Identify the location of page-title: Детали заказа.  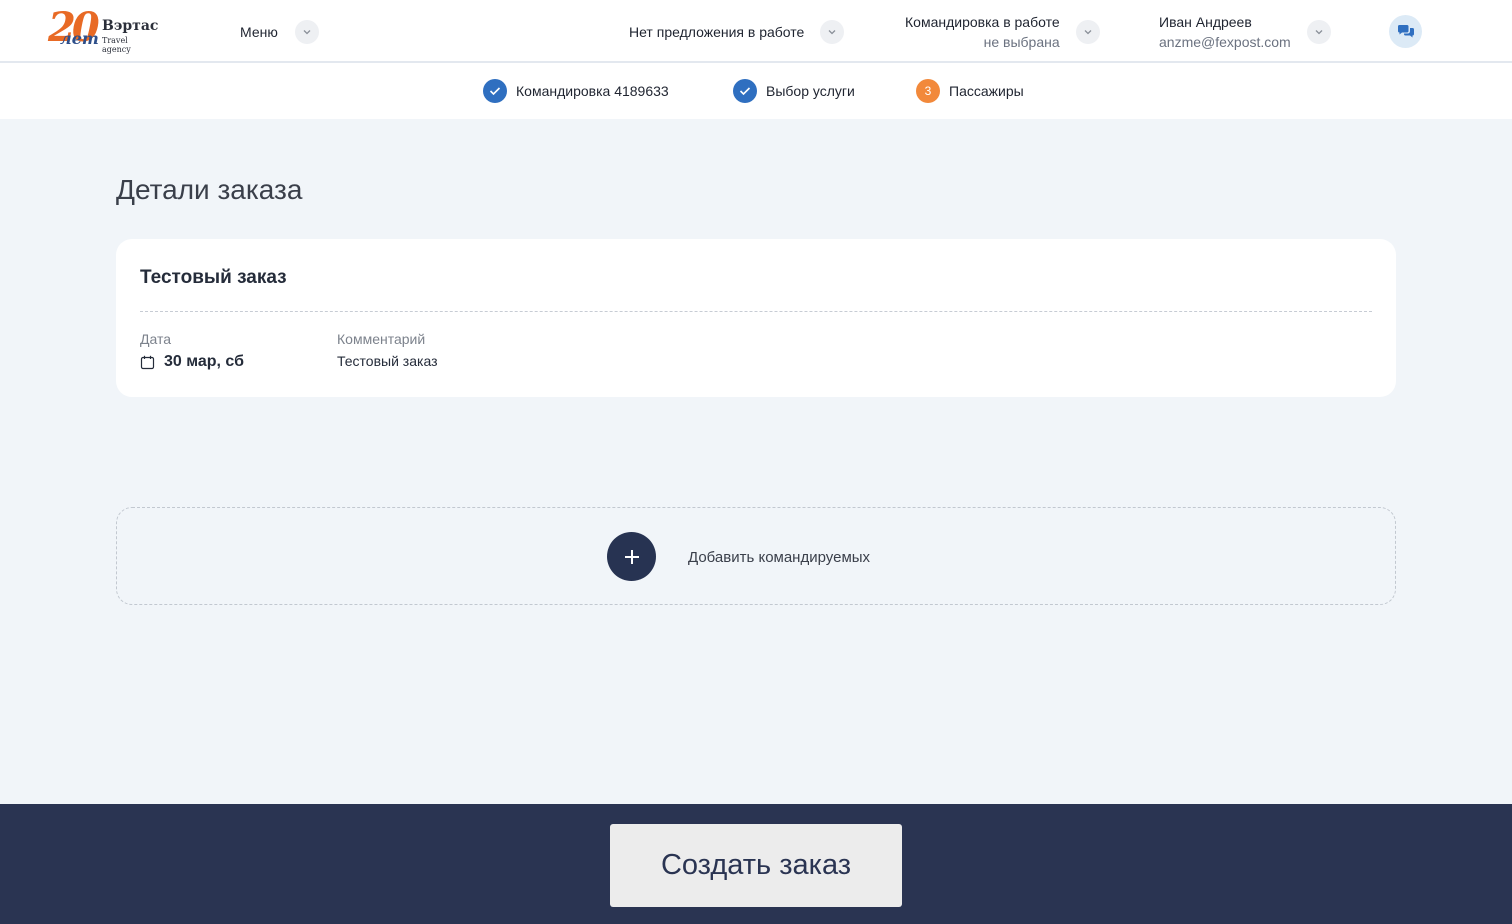
(209, 189).